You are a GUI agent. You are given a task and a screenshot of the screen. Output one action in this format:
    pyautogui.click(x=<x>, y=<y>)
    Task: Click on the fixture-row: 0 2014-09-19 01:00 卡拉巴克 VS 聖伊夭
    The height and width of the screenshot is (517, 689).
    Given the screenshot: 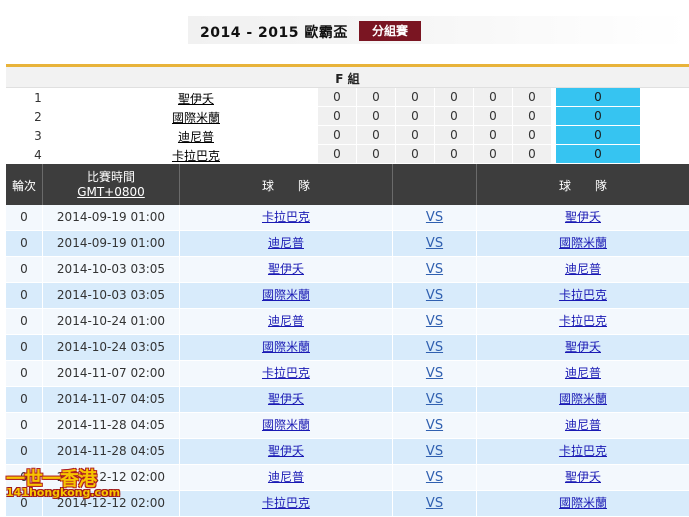 What is the action you would take?
    pyautogui.click(x=347, y=218)
    